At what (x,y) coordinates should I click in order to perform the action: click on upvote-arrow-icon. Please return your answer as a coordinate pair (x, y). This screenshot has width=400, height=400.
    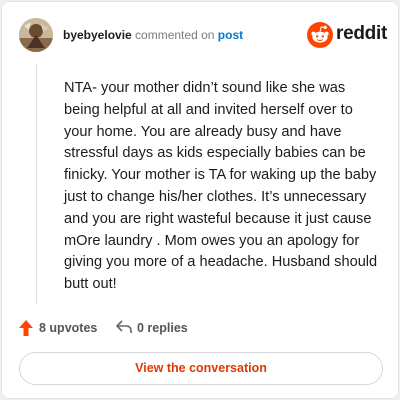
    Looking at the image, I should click on (26, 328).